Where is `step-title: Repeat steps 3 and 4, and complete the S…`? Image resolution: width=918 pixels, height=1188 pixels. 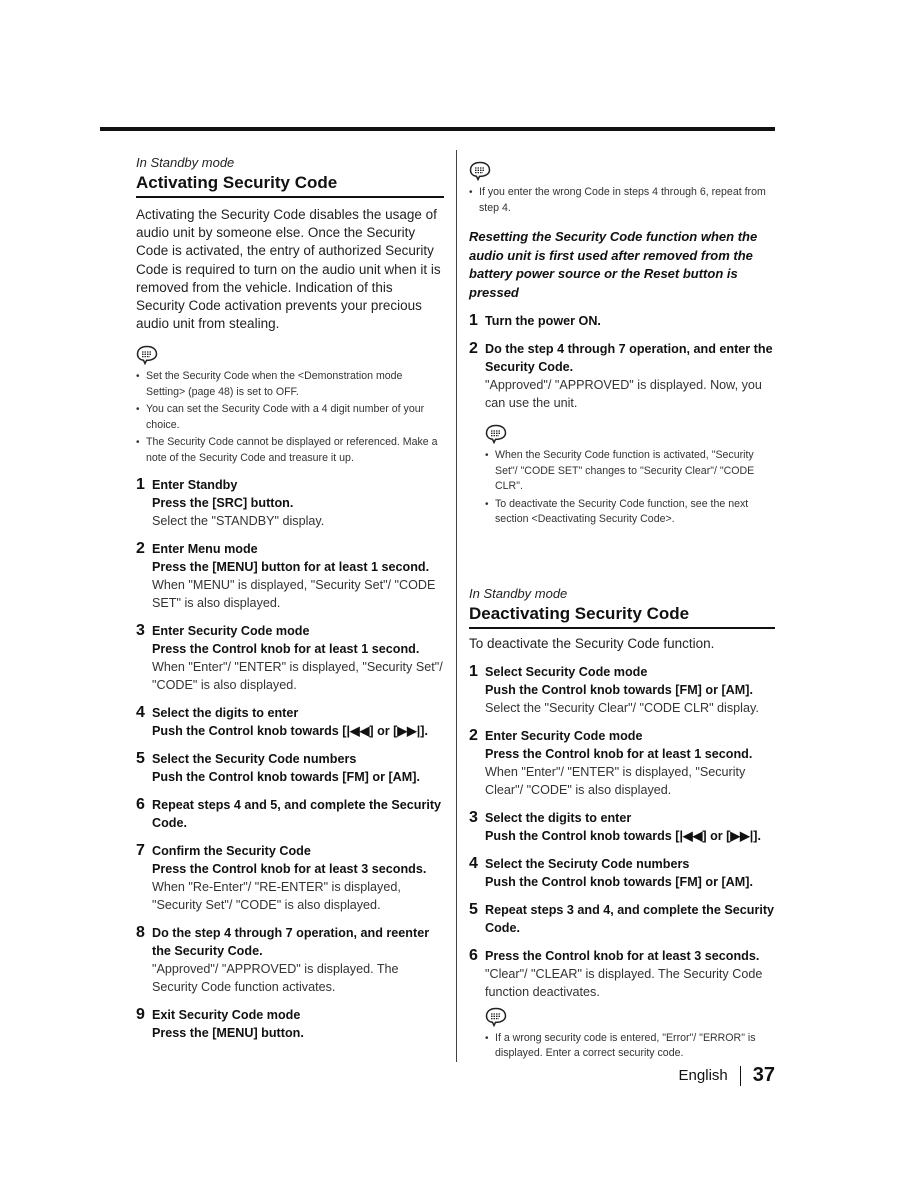
step-title: Repeat steps 3 and 4, and complete the S… is located at coordinates (630, 918).